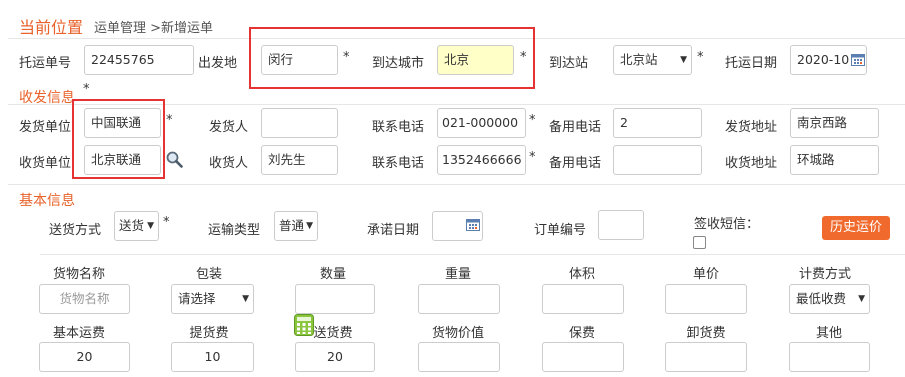 The width and height of the screenshot is (905, 377). What do you see at coordinates (332, 274) in the screenshot?
I see `goods-header-qty: 数量` at bounding box center [332, 274].